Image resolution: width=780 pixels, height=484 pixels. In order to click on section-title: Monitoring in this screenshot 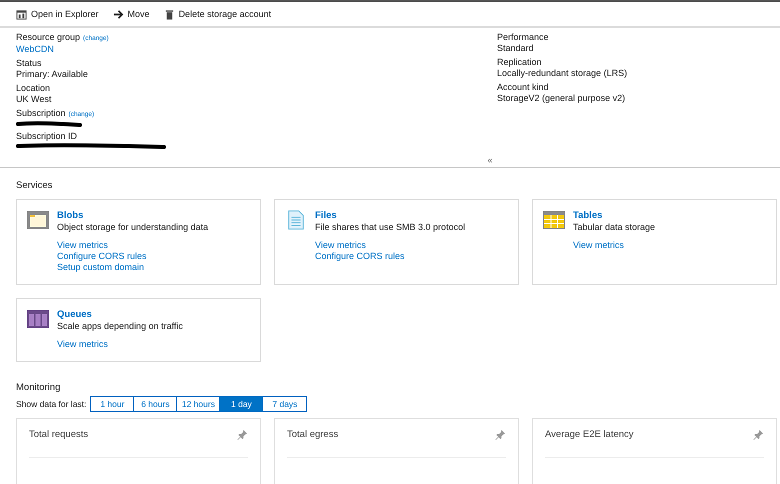, I will do `click(38, 387)`.